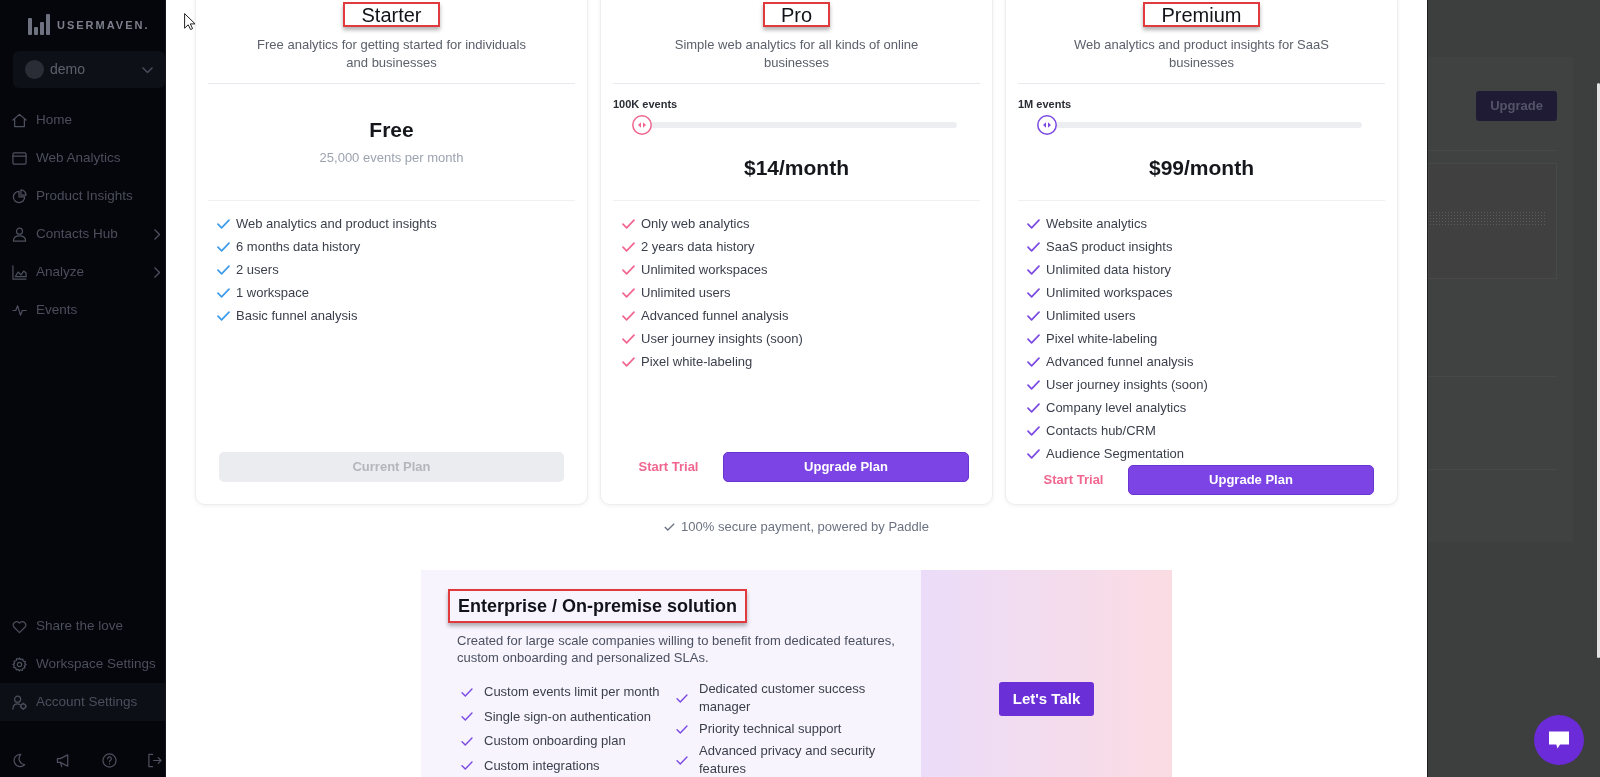 The height and width of the screenshot is (777, 1600). I want to click on logo-icon, so click(39, 24).